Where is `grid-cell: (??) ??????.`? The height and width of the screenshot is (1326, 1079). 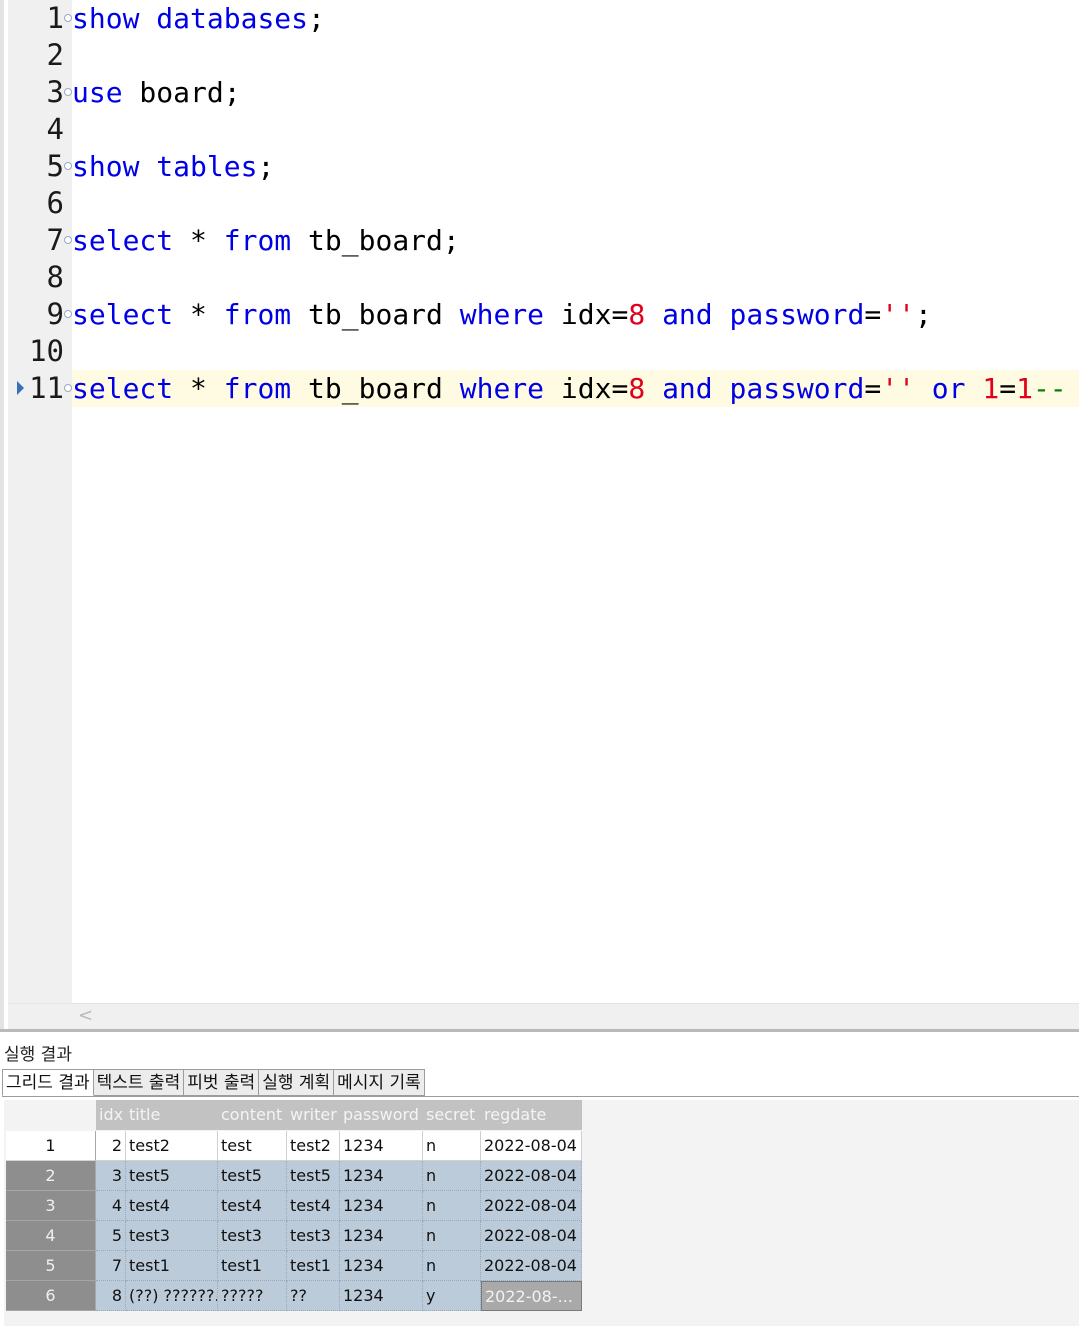
grid-cell: (??) ??????. is located at coordinates (172, 1296).